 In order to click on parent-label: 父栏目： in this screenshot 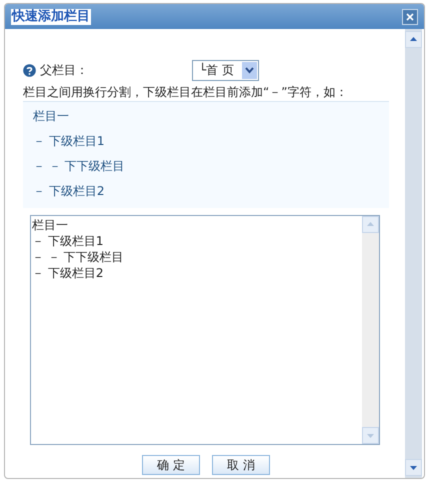, I will do `click(64, 70)`.